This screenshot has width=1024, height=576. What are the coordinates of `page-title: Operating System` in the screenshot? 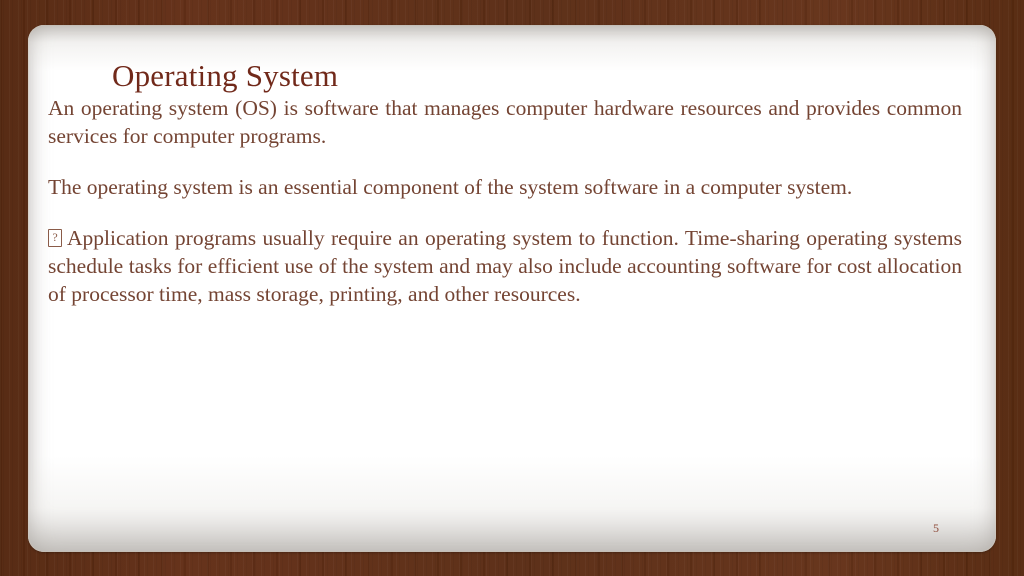 It's located at (225, 75).